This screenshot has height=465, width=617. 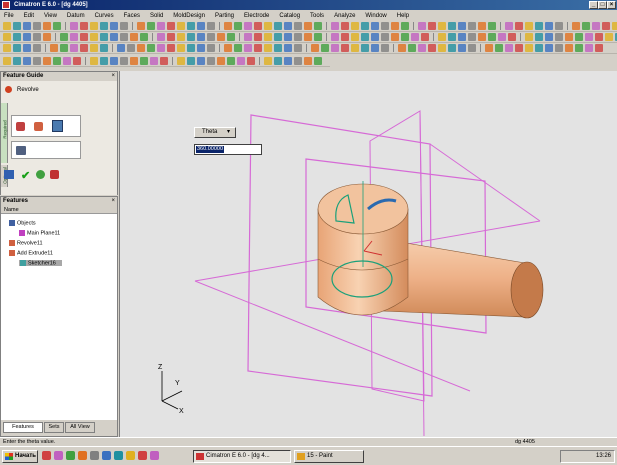 What do you see at coordinates (40, 263) in the screenshot?
I see `tree-item: Sketcher16` at bounding box center [40, 263].